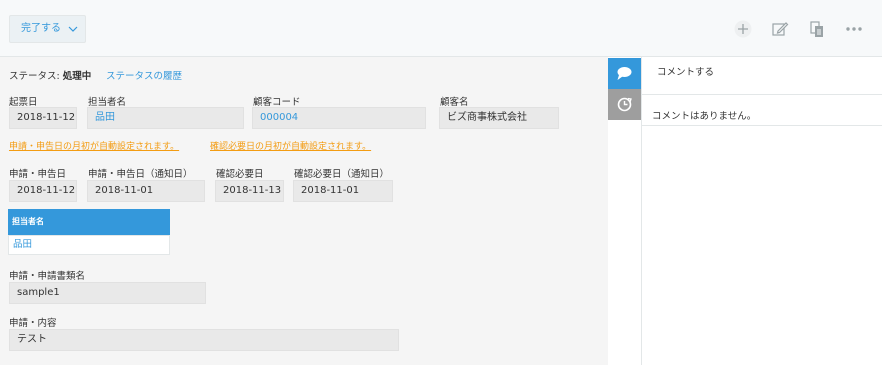 This screenshot has width=882, height=365. What do you see at coordinates (38, 174) in the screenshot?
I see `application-date-label: 申請・申告日` at bounding box center [38, 174].